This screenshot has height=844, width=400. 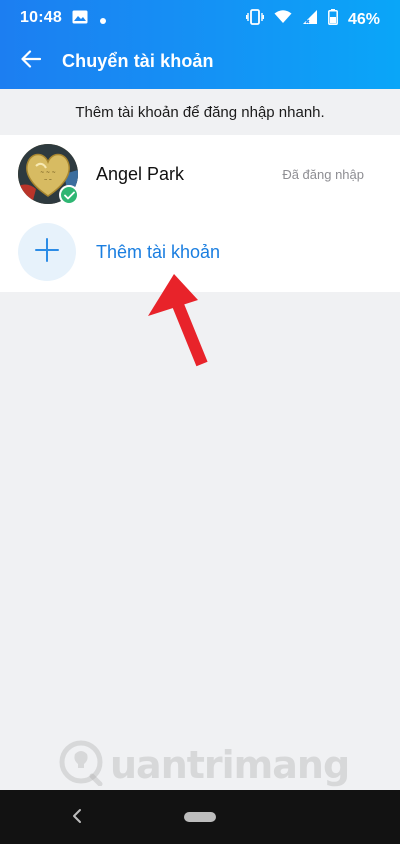 I want to click on annotation-arrow-icon, so click(x=180, y=322).